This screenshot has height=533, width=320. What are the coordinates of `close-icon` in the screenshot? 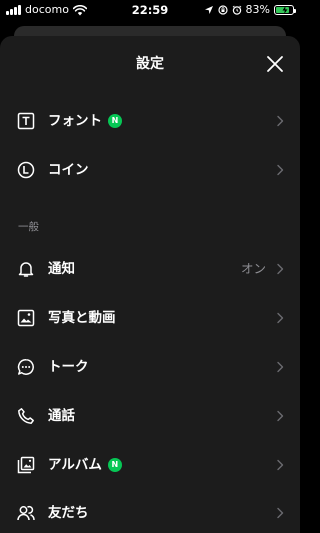 It's located at (275, 64).